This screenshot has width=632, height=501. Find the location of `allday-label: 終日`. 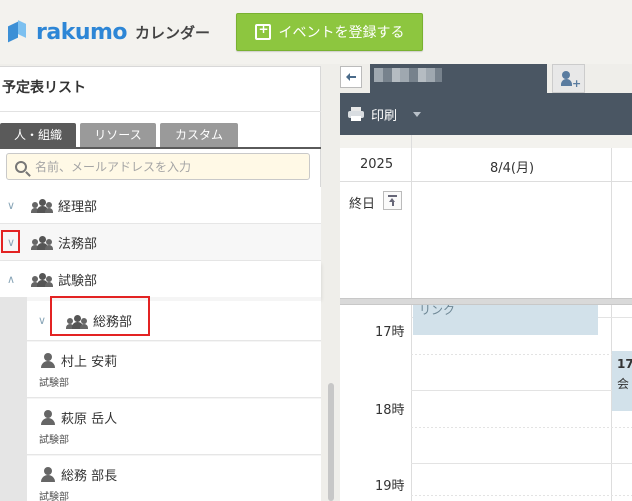

allday-label: 終日 is located at coordinates (362, 204).